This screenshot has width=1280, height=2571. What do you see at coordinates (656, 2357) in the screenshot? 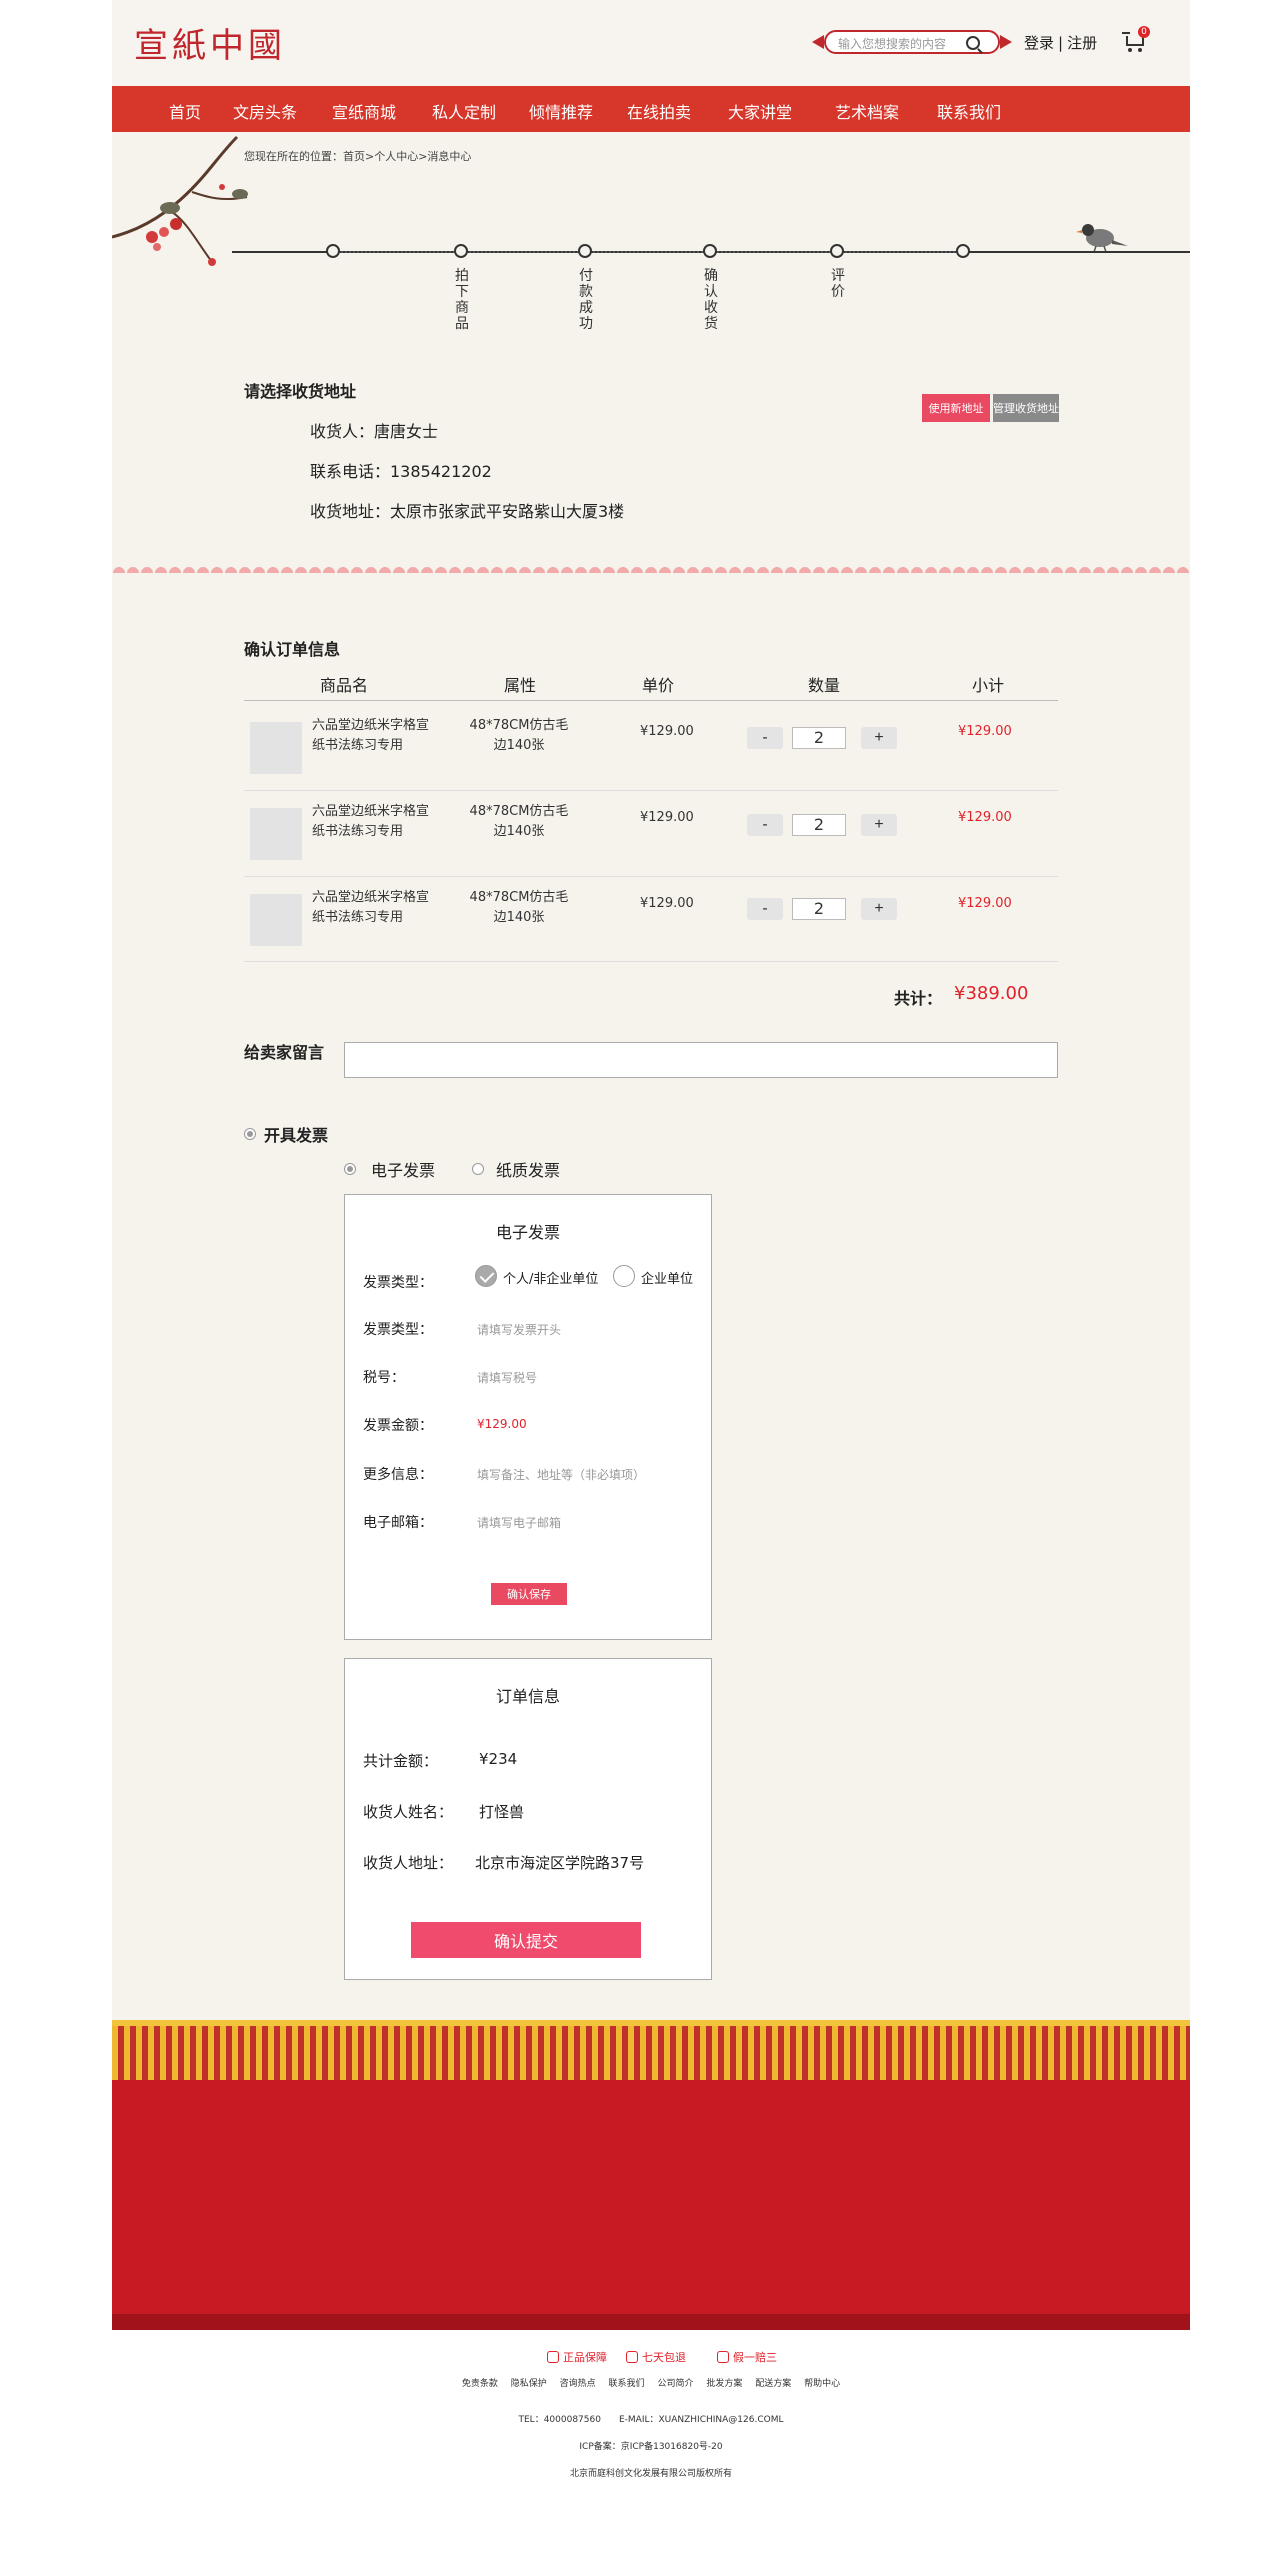
I see `guarantee-return: 七天包退` at bounding box center [656, 2357].